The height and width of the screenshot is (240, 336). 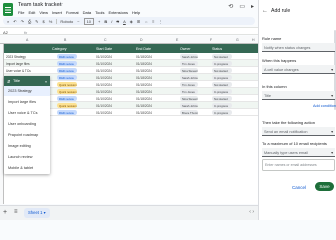 I want to click on filter-icon: ▿, so click(x=46, y=81).